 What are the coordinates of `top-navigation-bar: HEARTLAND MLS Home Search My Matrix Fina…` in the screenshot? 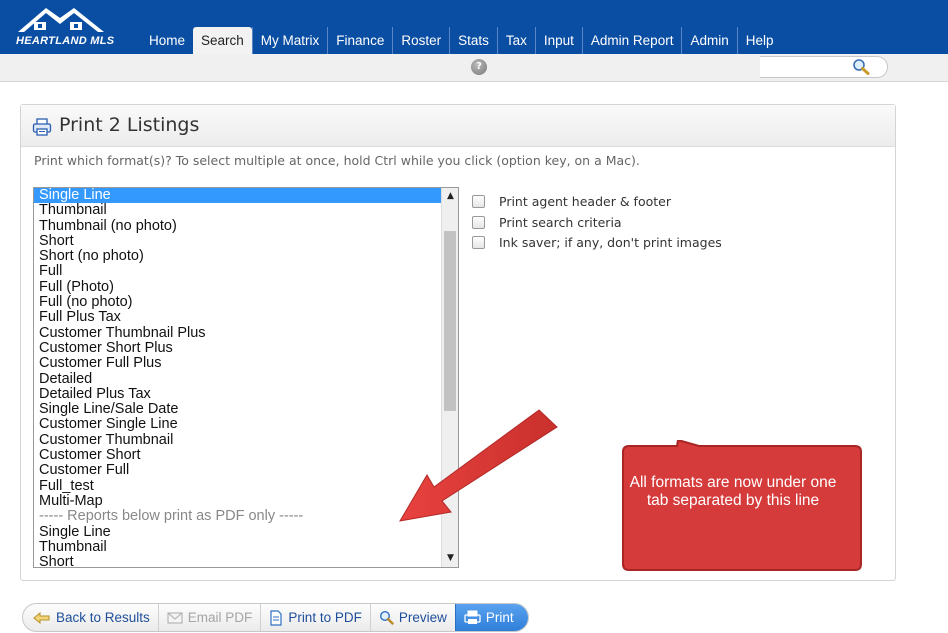 It's located at (474, 27).